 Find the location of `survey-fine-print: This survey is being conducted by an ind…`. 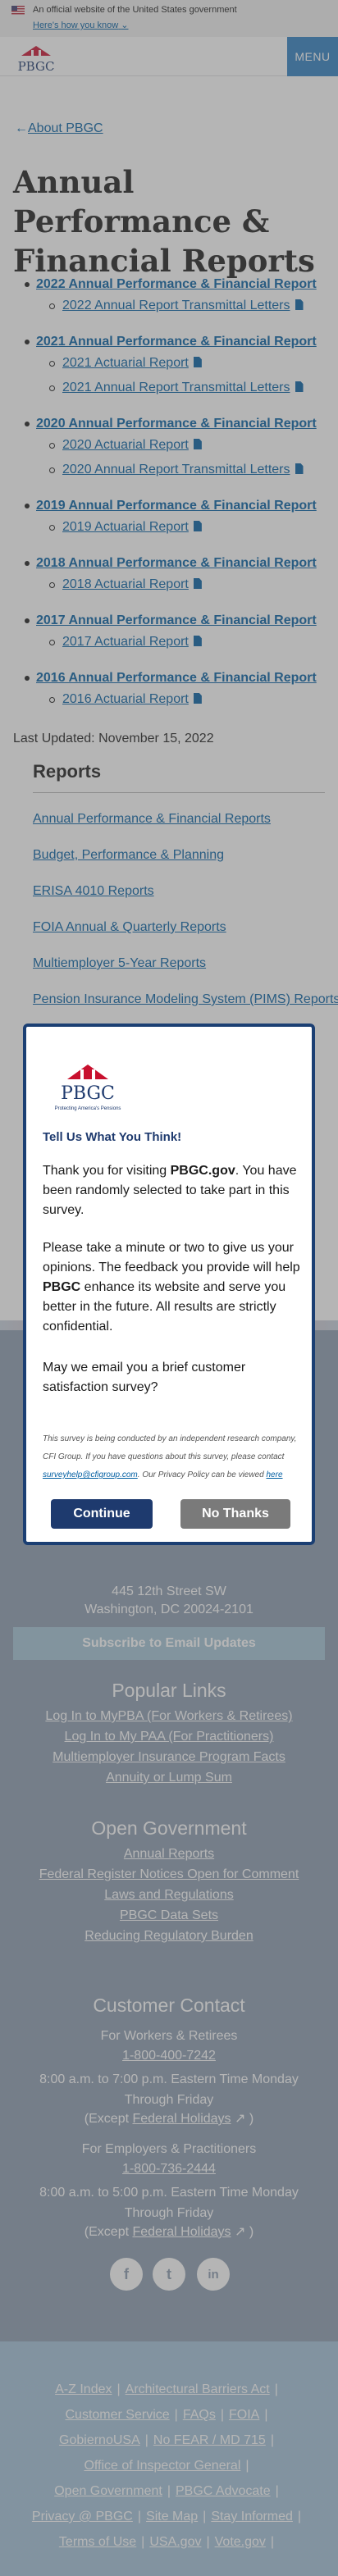

survey-fine-print: This survey is being conducted by an ind… is located at coordinates (172, 1457).